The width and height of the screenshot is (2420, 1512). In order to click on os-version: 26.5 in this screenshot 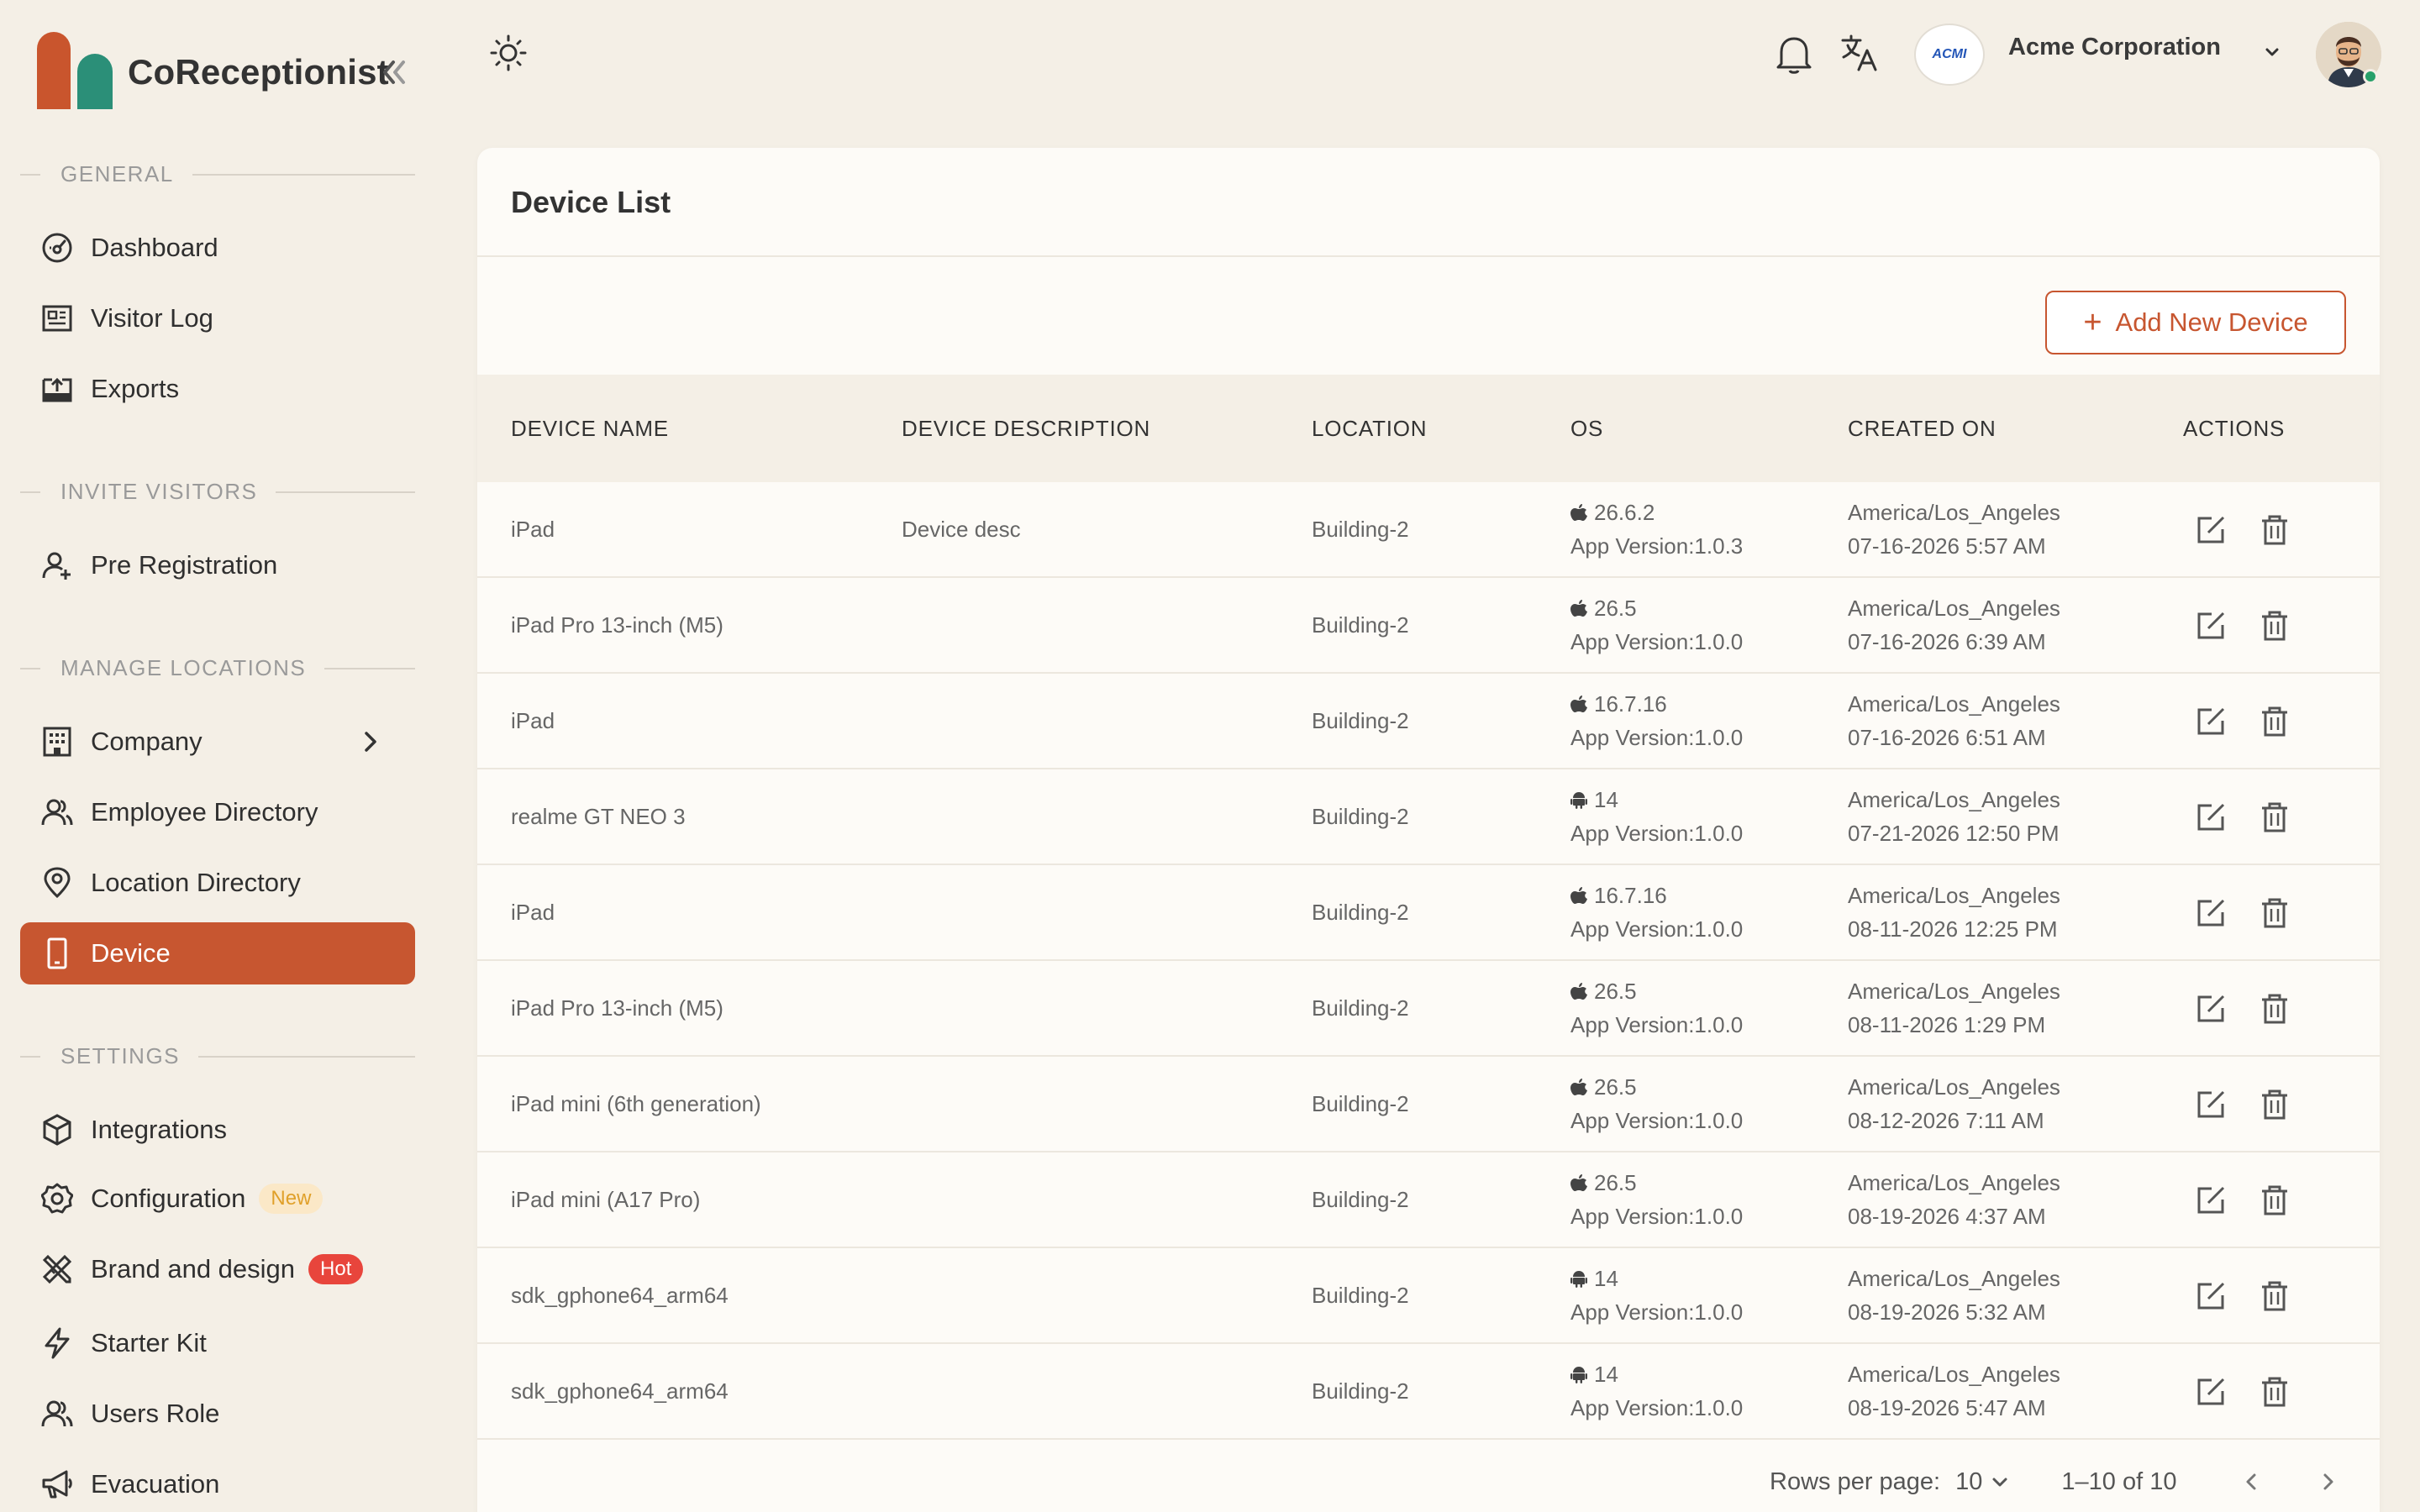, I will do `click(1616, 1182)`.